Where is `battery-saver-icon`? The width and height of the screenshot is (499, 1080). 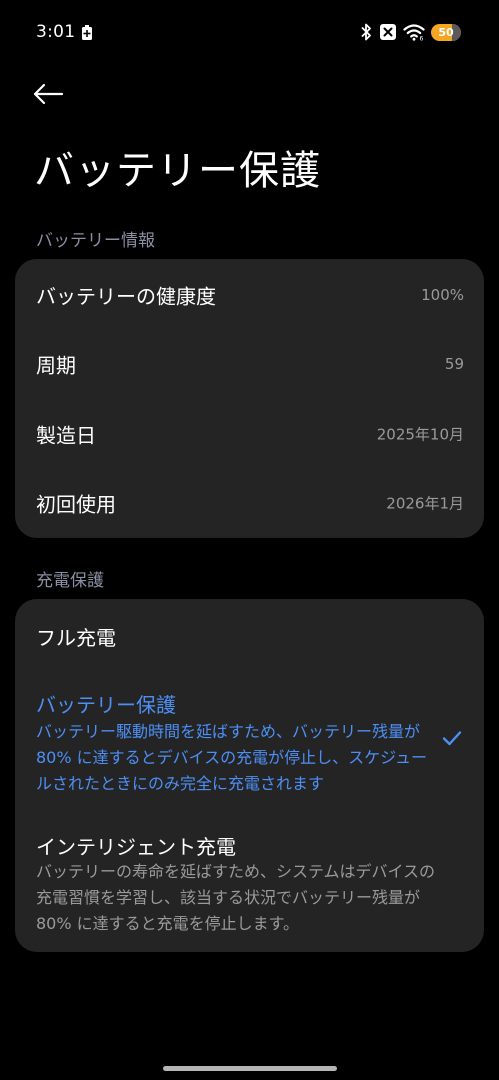 battery-saver-icon is located at coordinates (87, 32).